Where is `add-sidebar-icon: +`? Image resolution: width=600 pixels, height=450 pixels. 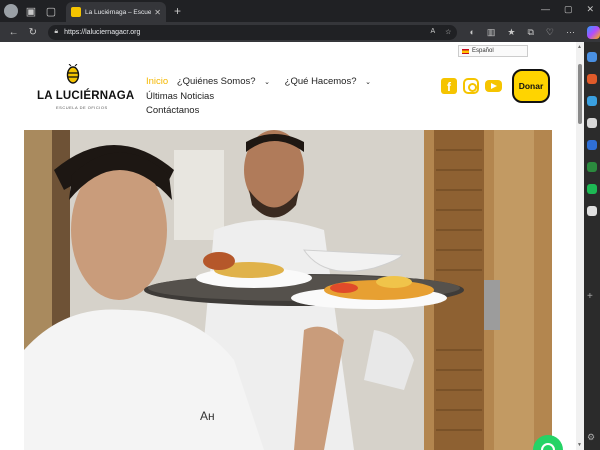
add-sidebar-icon: + is located at coordinates (592, 297).